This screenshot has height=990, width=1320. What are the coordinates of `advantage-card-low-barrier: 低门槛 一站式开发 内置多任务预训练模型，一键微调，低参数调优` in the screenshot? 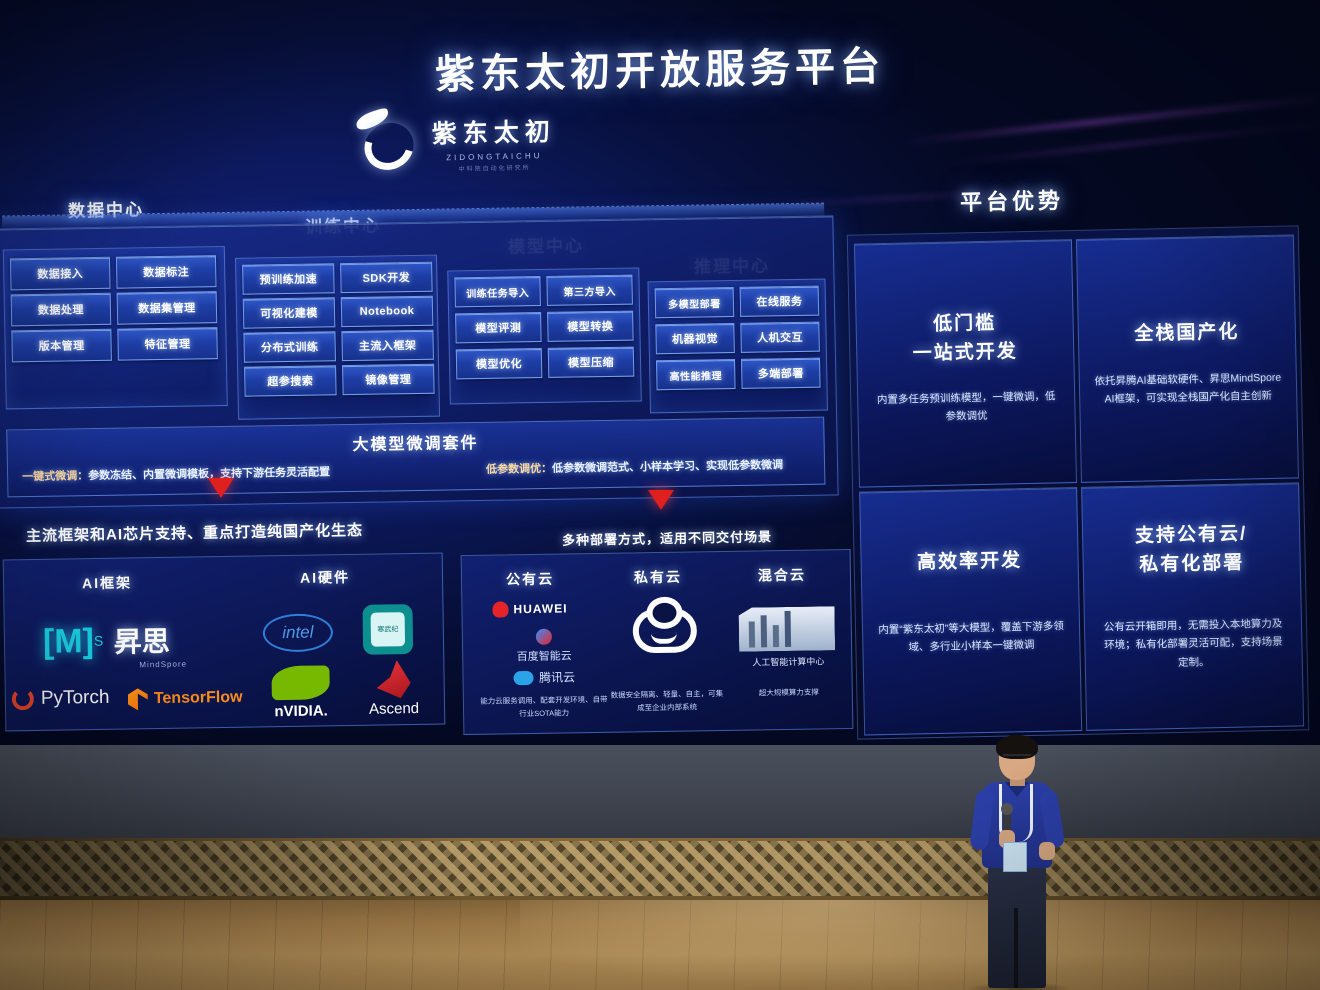 It's located at (965, 363).